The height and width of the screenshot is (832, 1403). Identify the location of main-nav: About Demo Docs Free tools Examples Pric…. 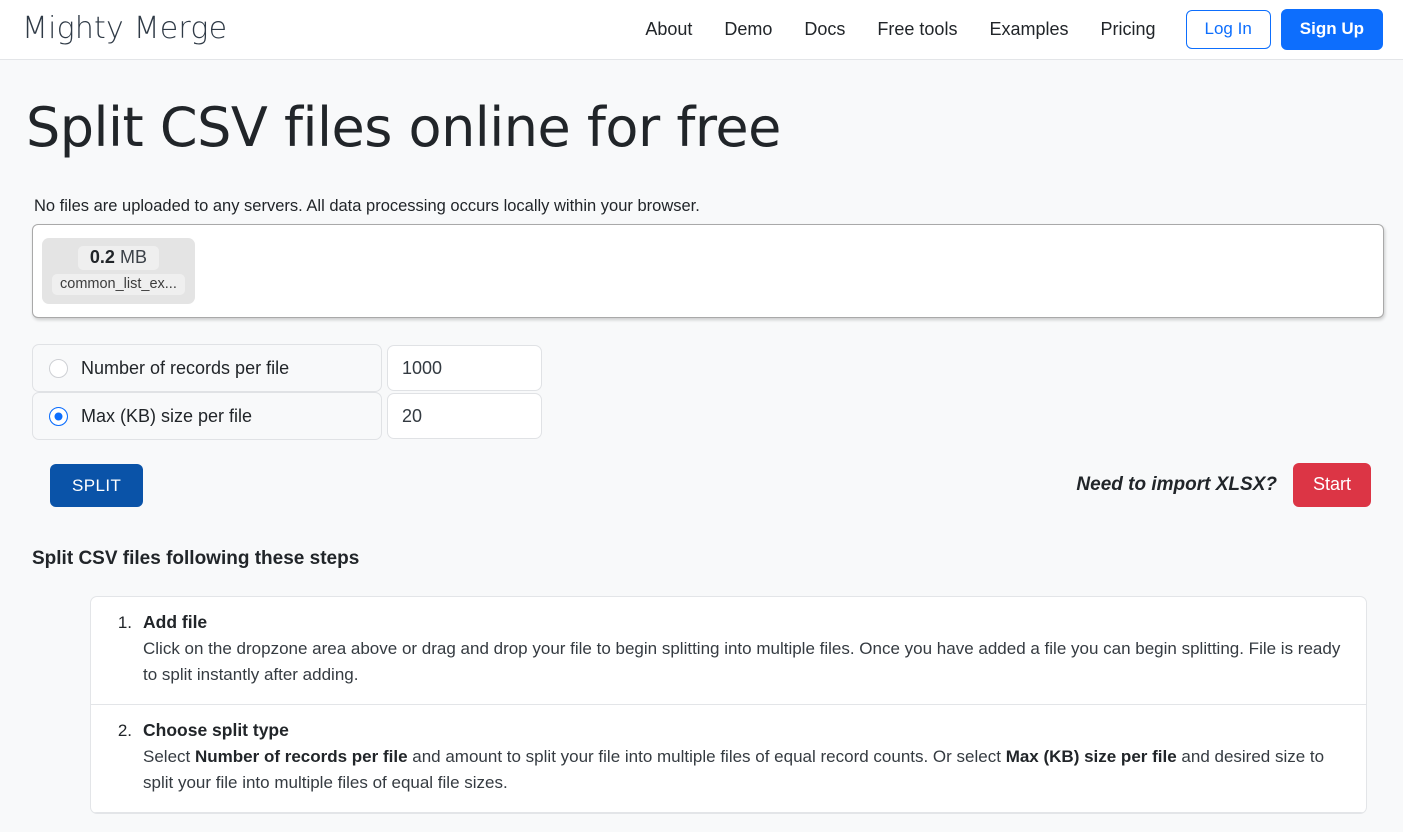
(1006, 29).